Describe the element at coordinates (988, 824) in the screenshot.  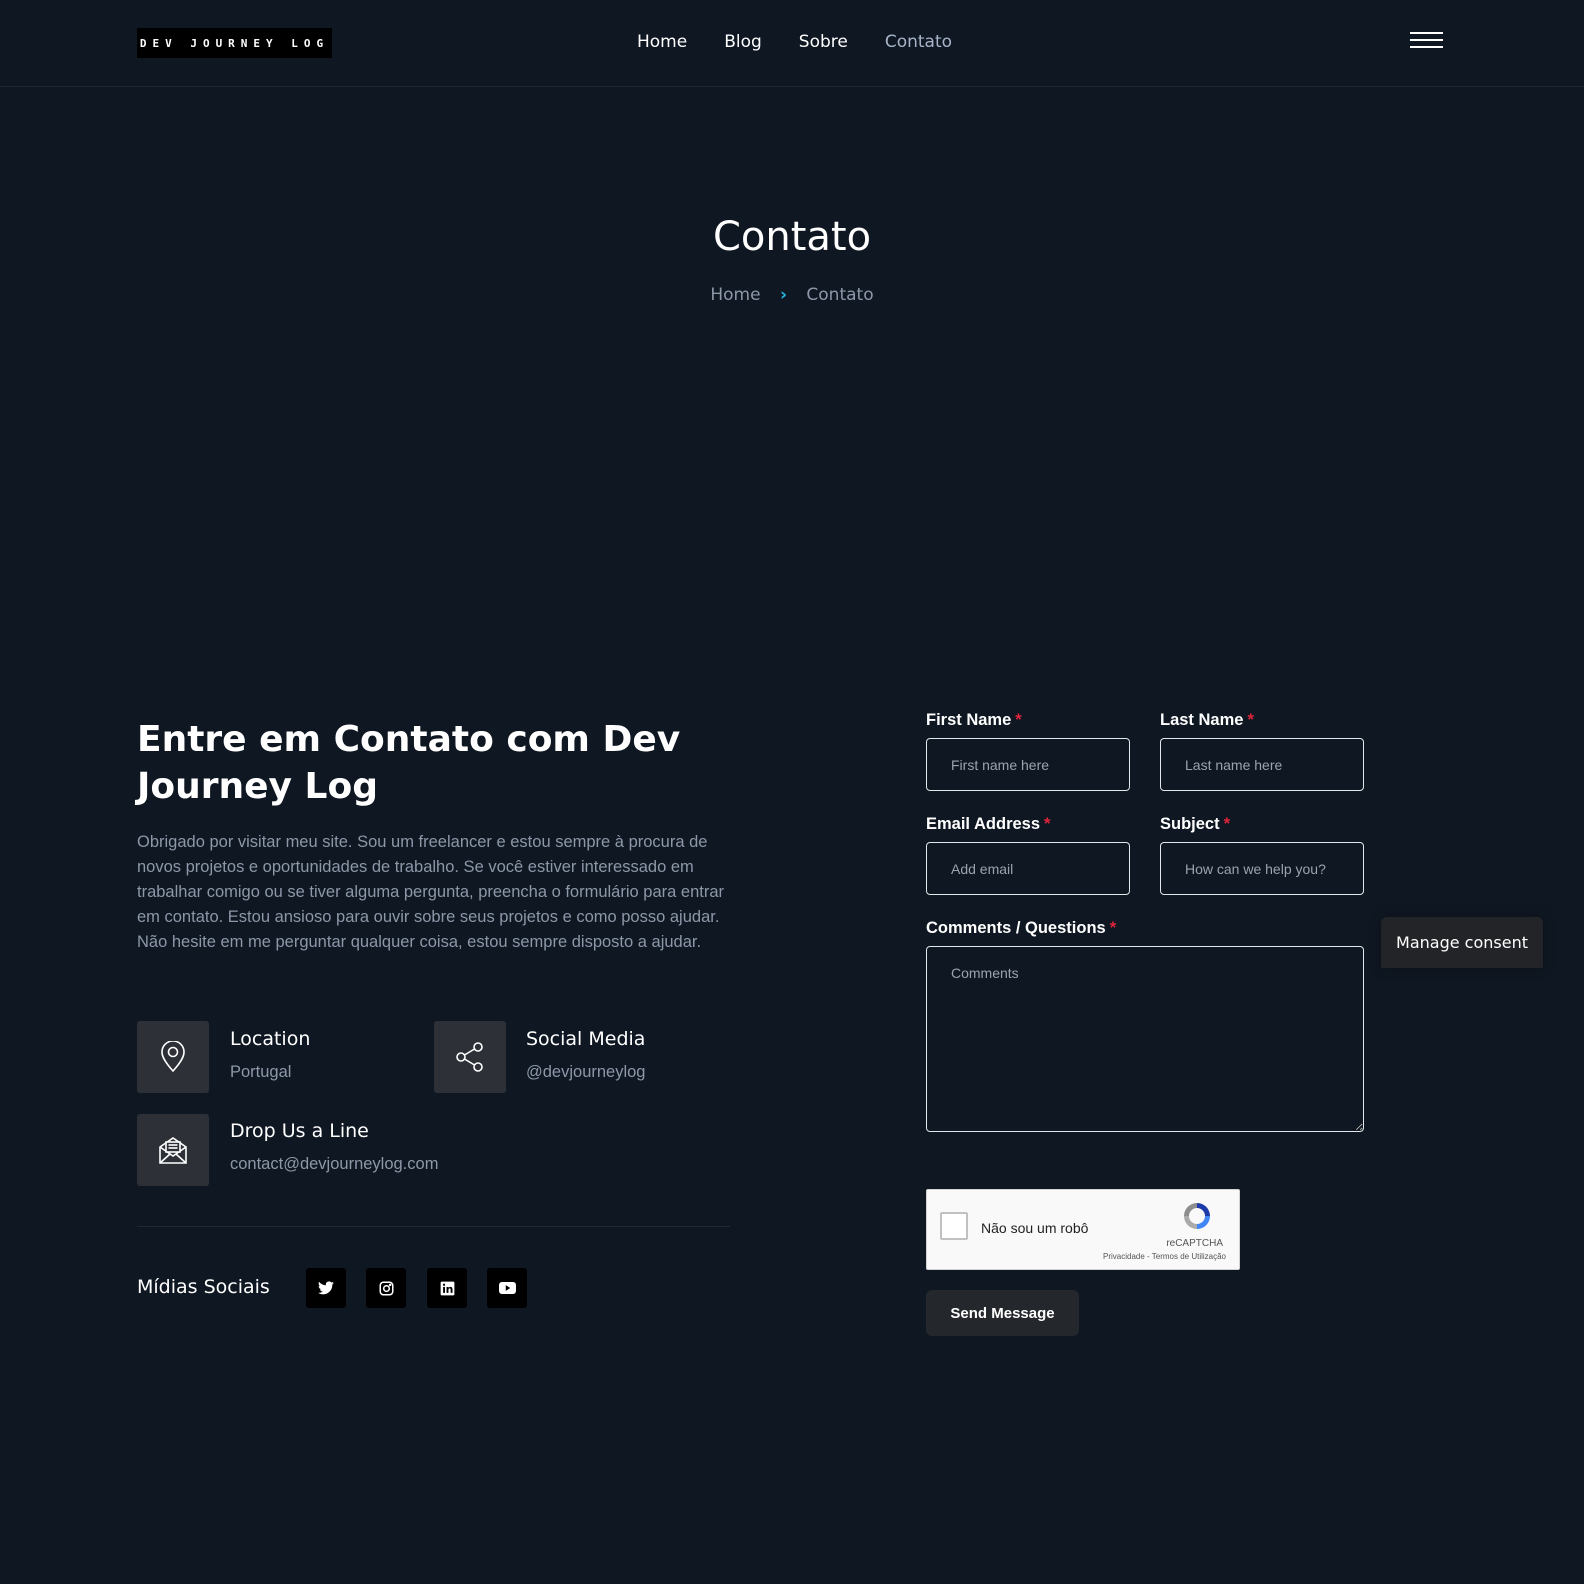
I see `email-label: Email Address *` at that location.